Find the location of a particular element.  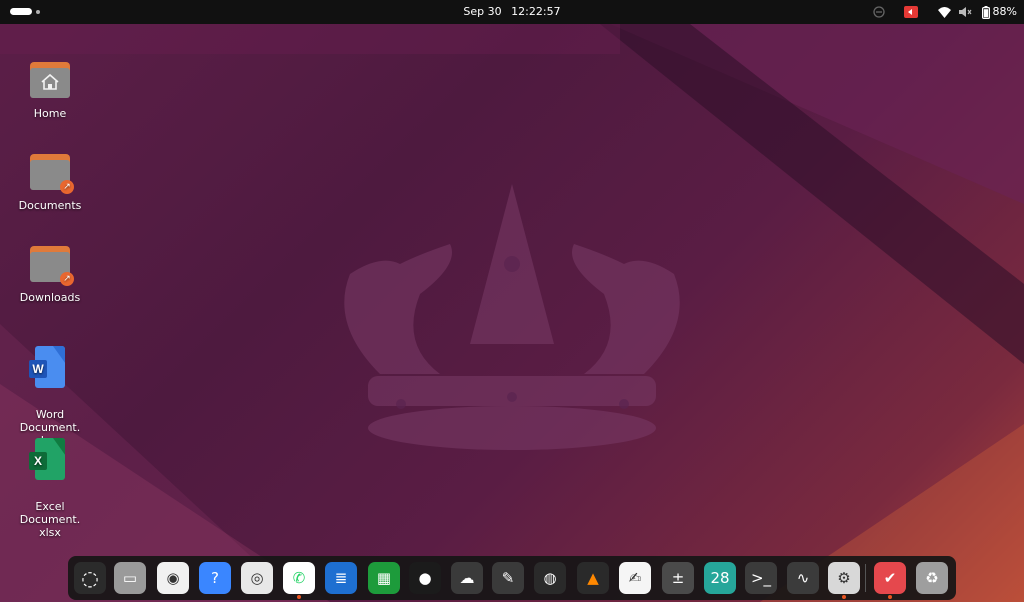

screen-recording-icon is located at coordinates (911, 12).